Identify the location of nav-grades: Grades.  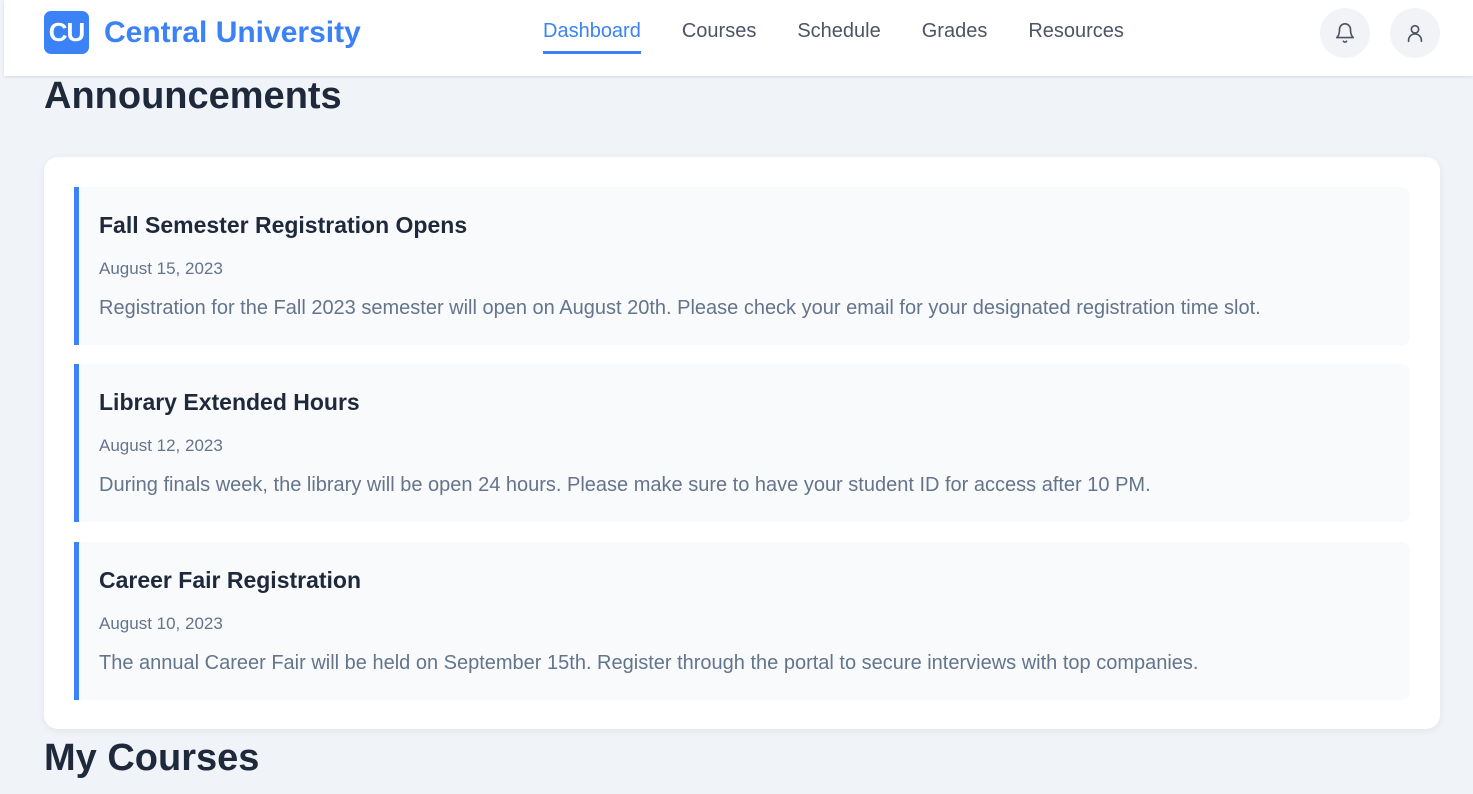
(955, 37).